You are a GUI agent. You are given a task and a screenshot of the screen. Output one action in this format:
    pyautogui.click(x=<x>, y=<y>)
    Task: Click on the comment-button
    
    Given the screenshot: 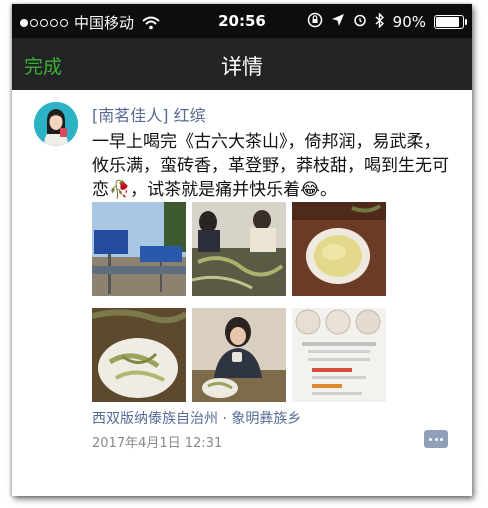 What is the action you would take?
    pyautogui.click(x=436, y=439)
    